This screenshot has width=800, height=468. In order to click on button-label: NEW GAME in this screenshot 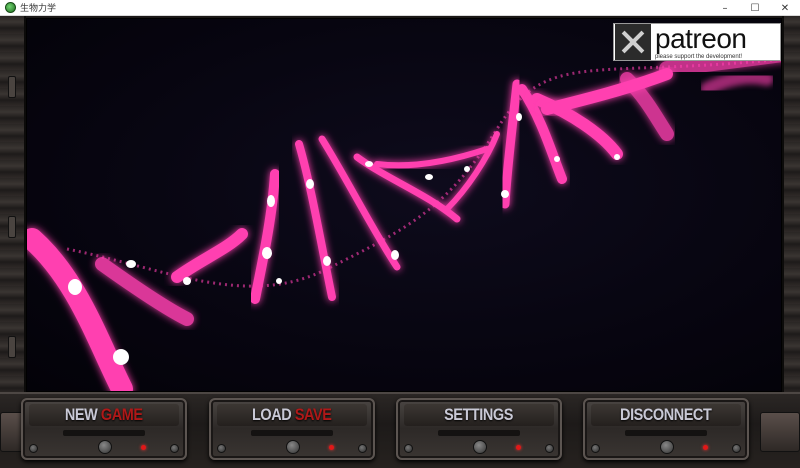, I will do `click(104, 414)`.